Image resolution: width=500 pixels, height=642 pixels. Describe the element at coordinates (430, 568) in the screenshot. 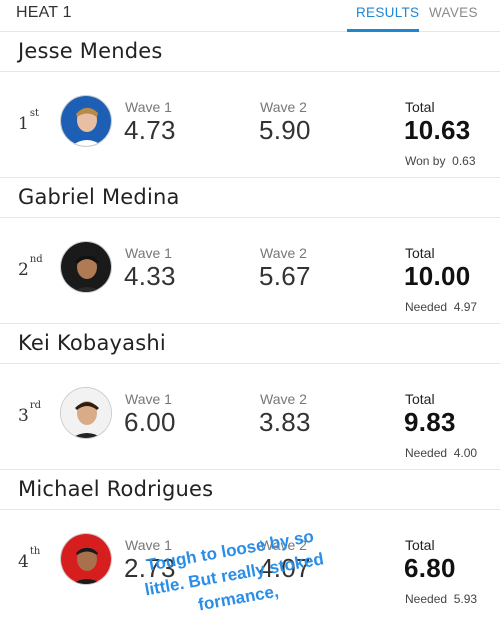

I see `total-score: 6.80` at that location.